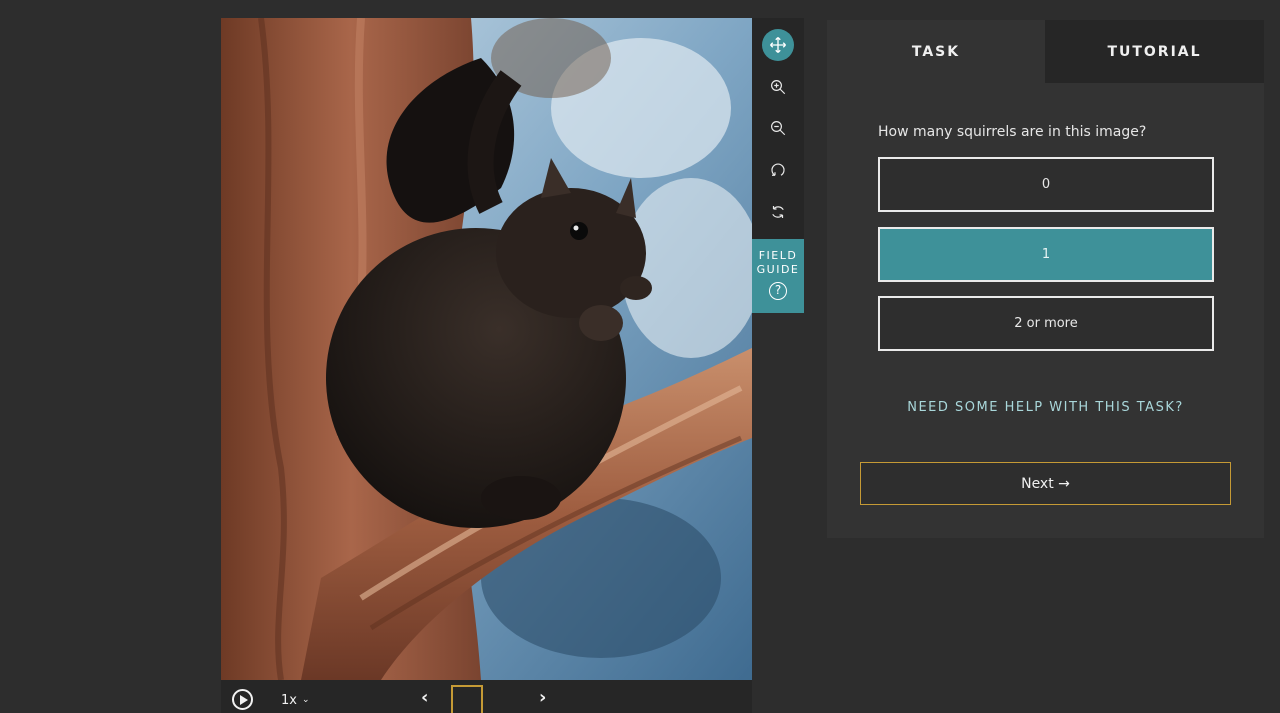 This screenshot has width=1280, height=713. What do you see at coordinates (1046, 184) in the screenshot?
I see `answer-option-0: 0` at bounding box center [1046, 184].